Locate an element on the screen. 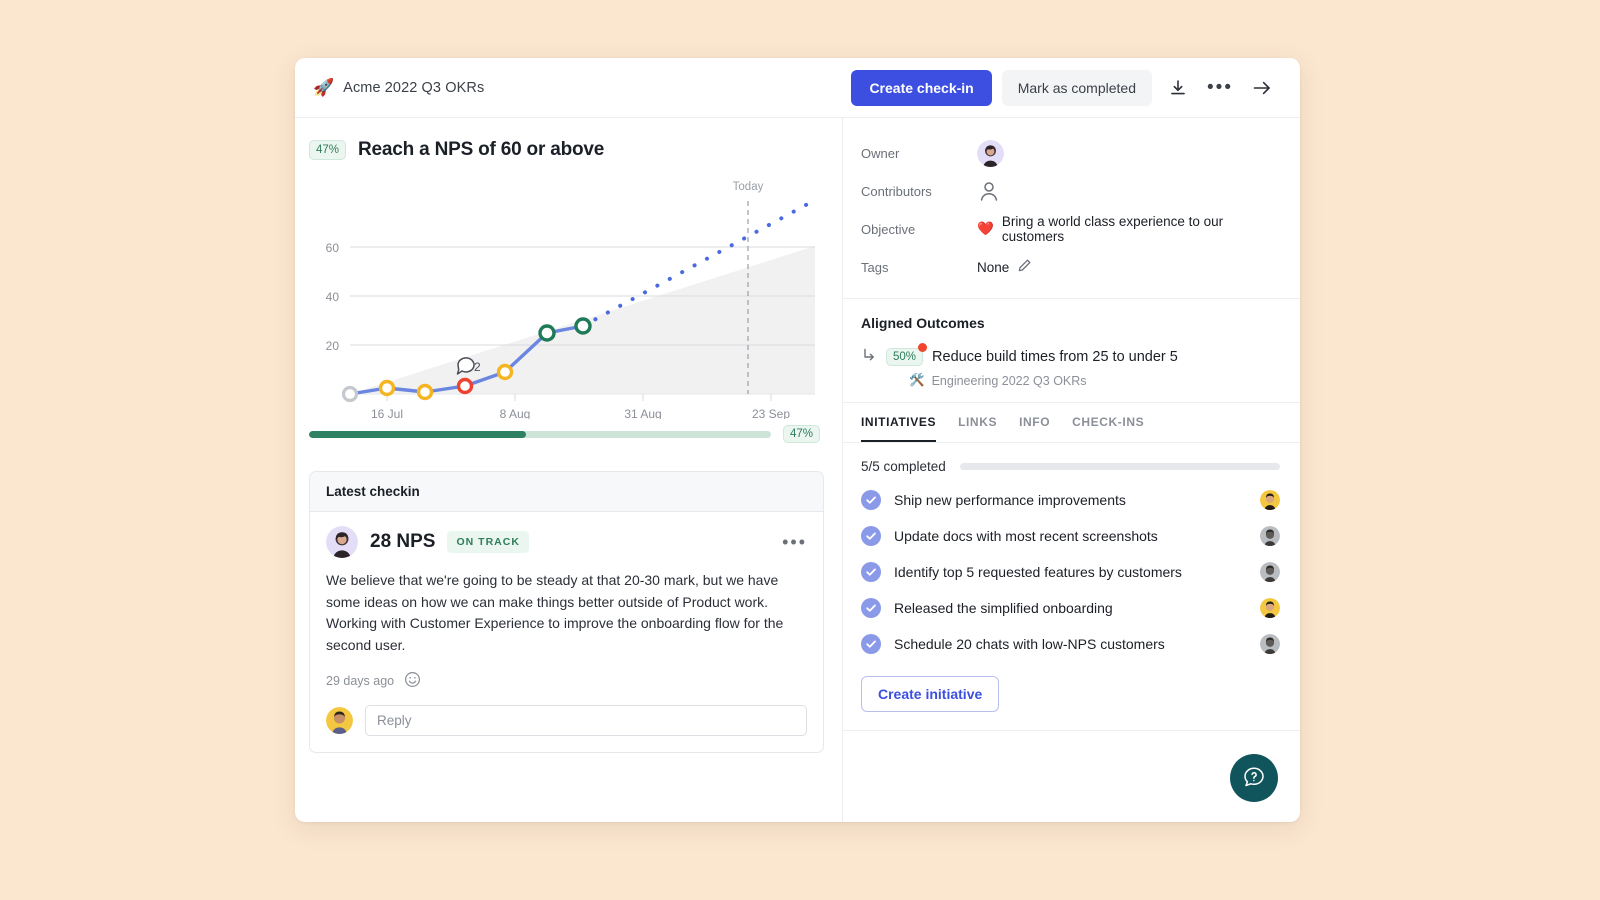 The width and height of the screenshot is (1600, 900). tab-links: LINKS is located at coordinates (977, 422).